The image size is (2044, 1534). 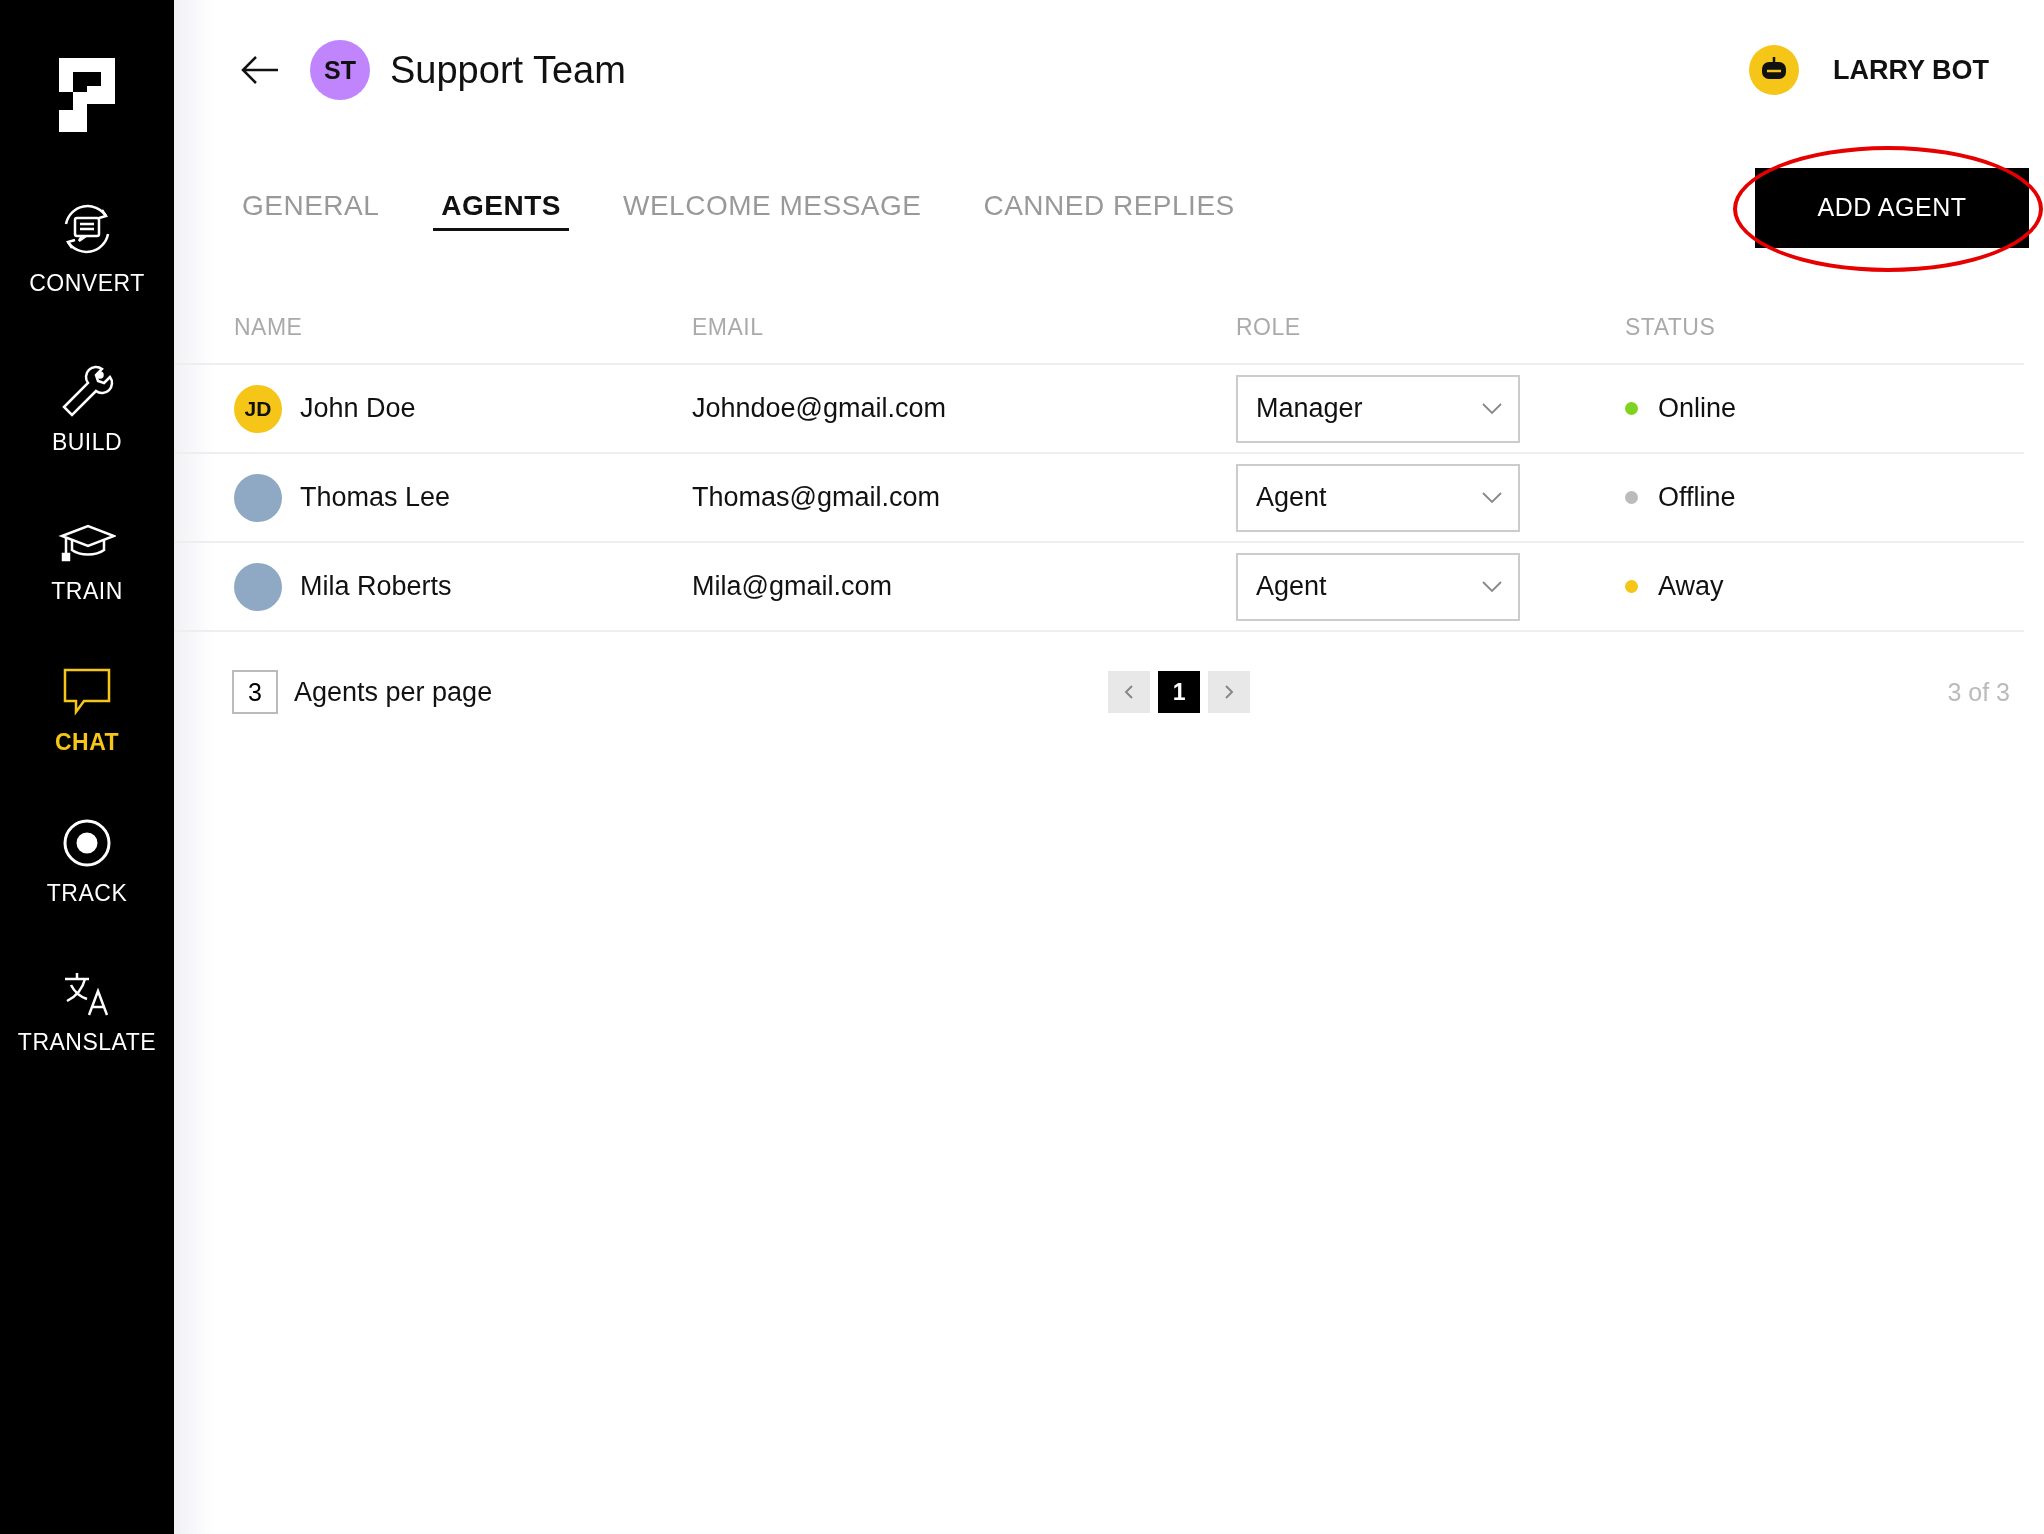 I want to click on team-avatar: ST, so click(x=340, y=70).